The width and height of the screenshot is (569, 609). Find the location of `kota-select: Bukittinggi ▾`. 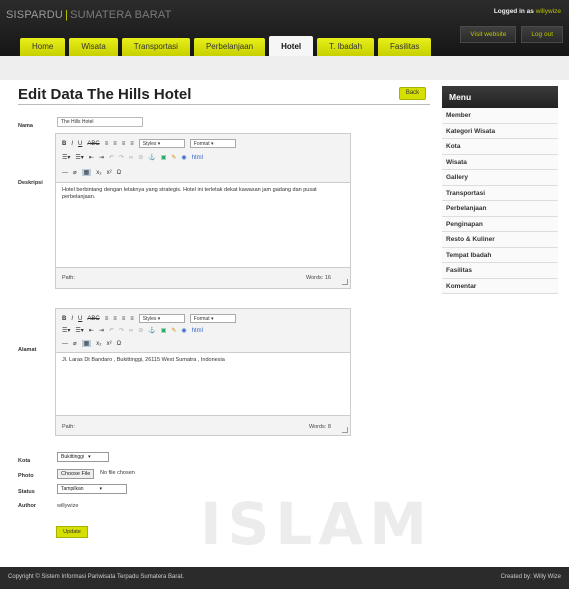

kota-select: Bukittinggi ▾ is located at coordinates (83, 457).